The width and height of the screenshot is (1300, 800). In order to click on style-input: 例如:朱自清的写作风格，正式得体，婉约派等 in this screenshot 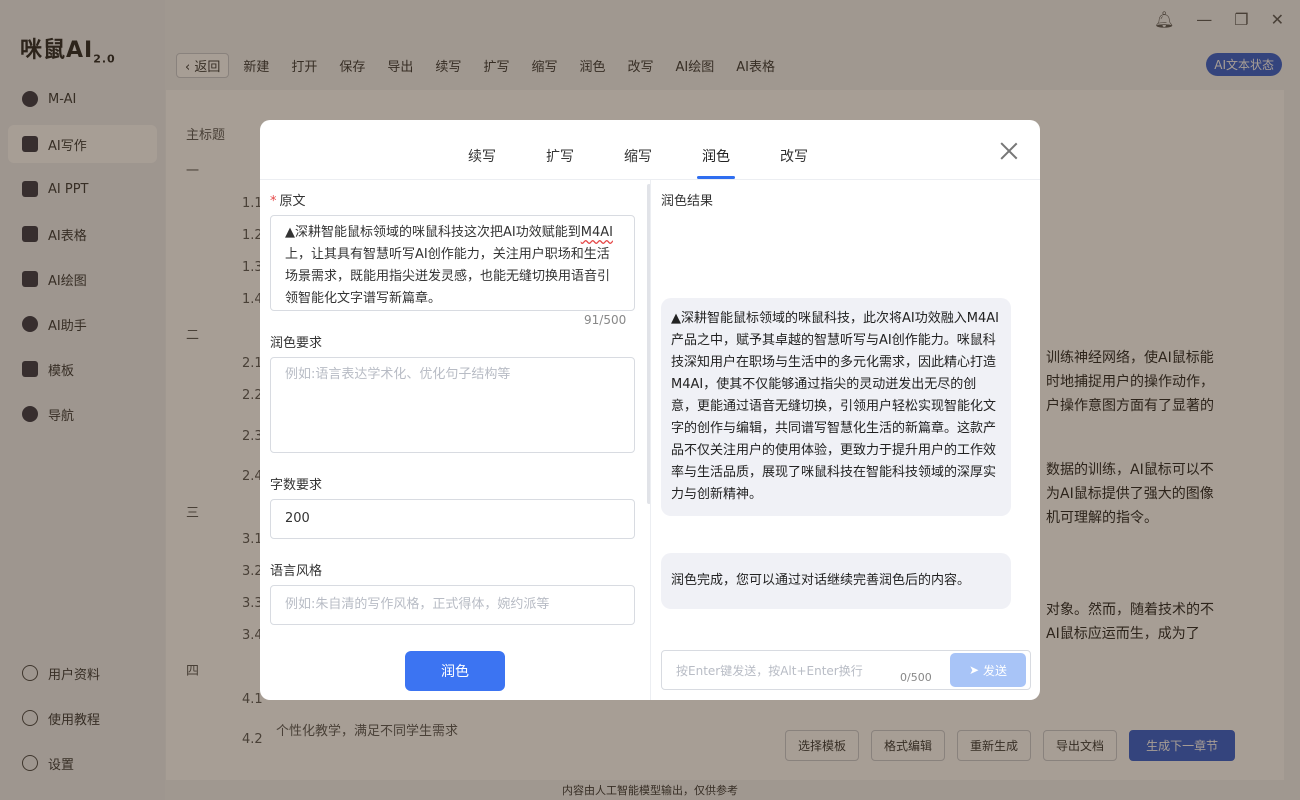, I will do `click(452, 605)`.